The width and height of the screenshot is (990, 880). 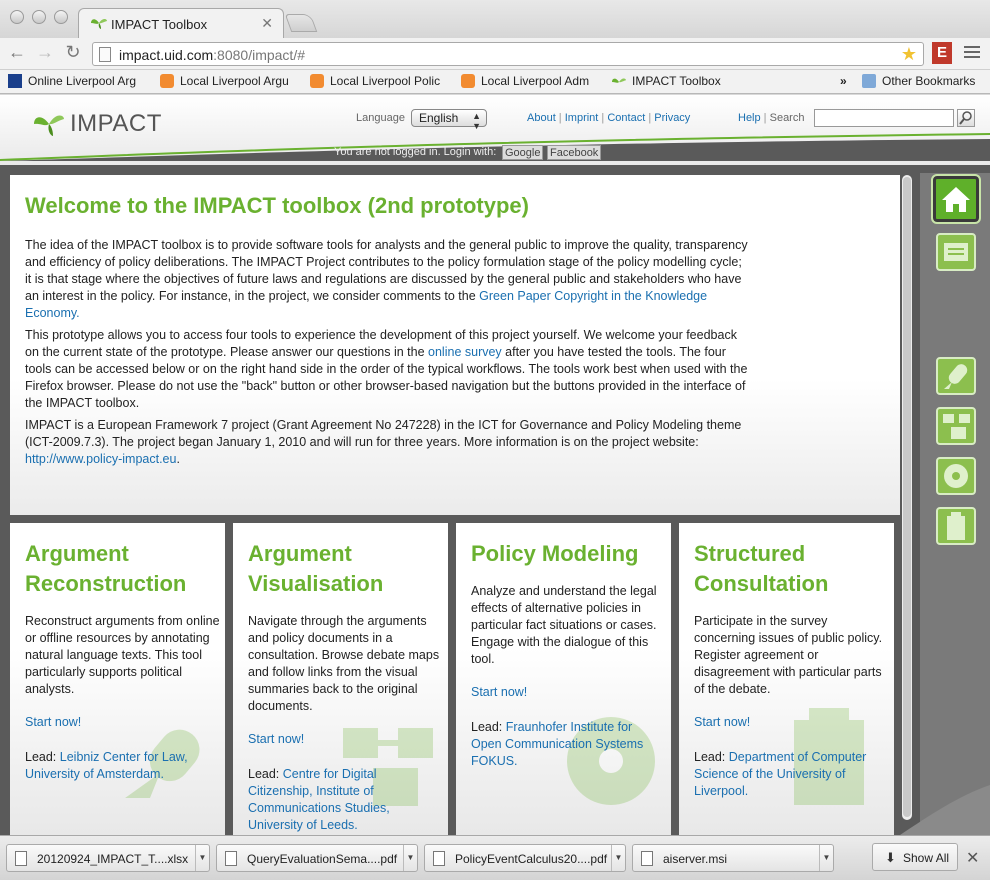 What do you see at coordinates (843, 81) in the screenshot?
I see `more-bookmarks-chevron: »` at bounding box center [843, 81].